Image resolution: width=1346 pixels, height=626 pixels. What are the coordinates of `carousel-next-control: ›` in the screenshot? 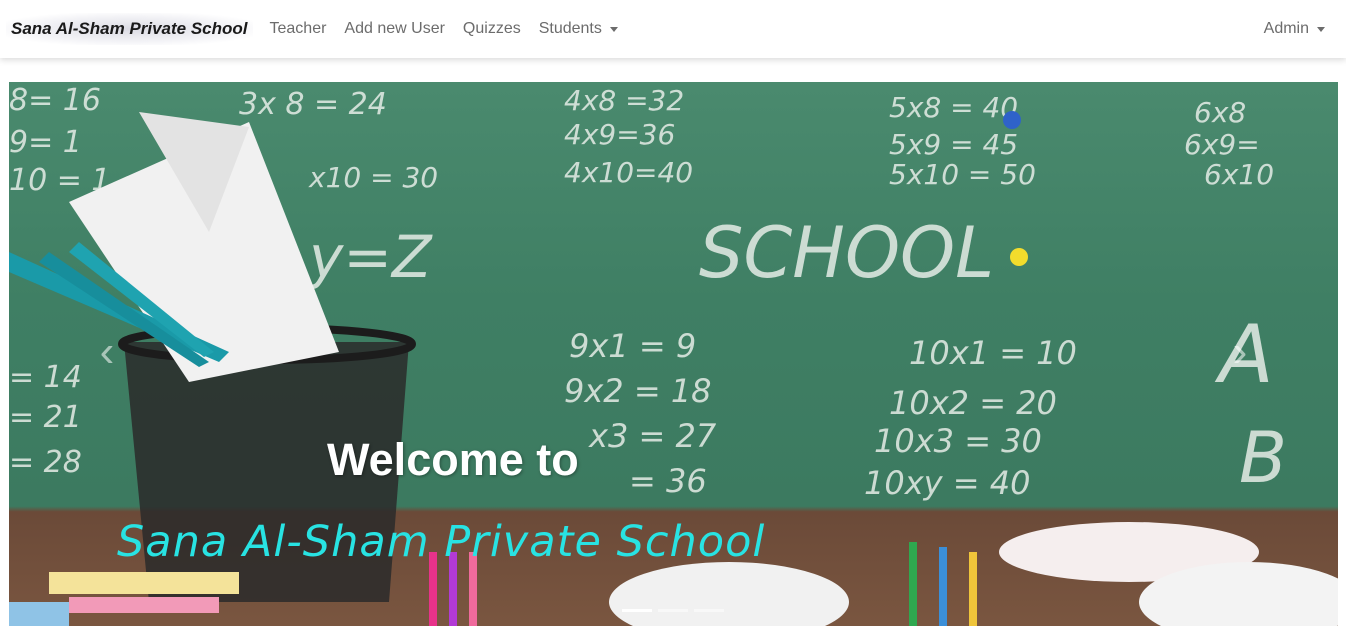 It's located at (1240, 352).